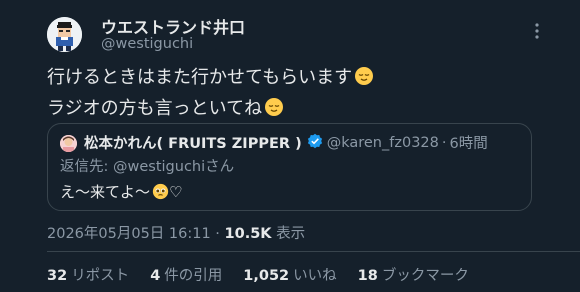 Image resolution: width=580 pixels, height=292 pixels. I want to click on quoted-reply-context: 返信先: @westiguchiさん, so click(147, 165).